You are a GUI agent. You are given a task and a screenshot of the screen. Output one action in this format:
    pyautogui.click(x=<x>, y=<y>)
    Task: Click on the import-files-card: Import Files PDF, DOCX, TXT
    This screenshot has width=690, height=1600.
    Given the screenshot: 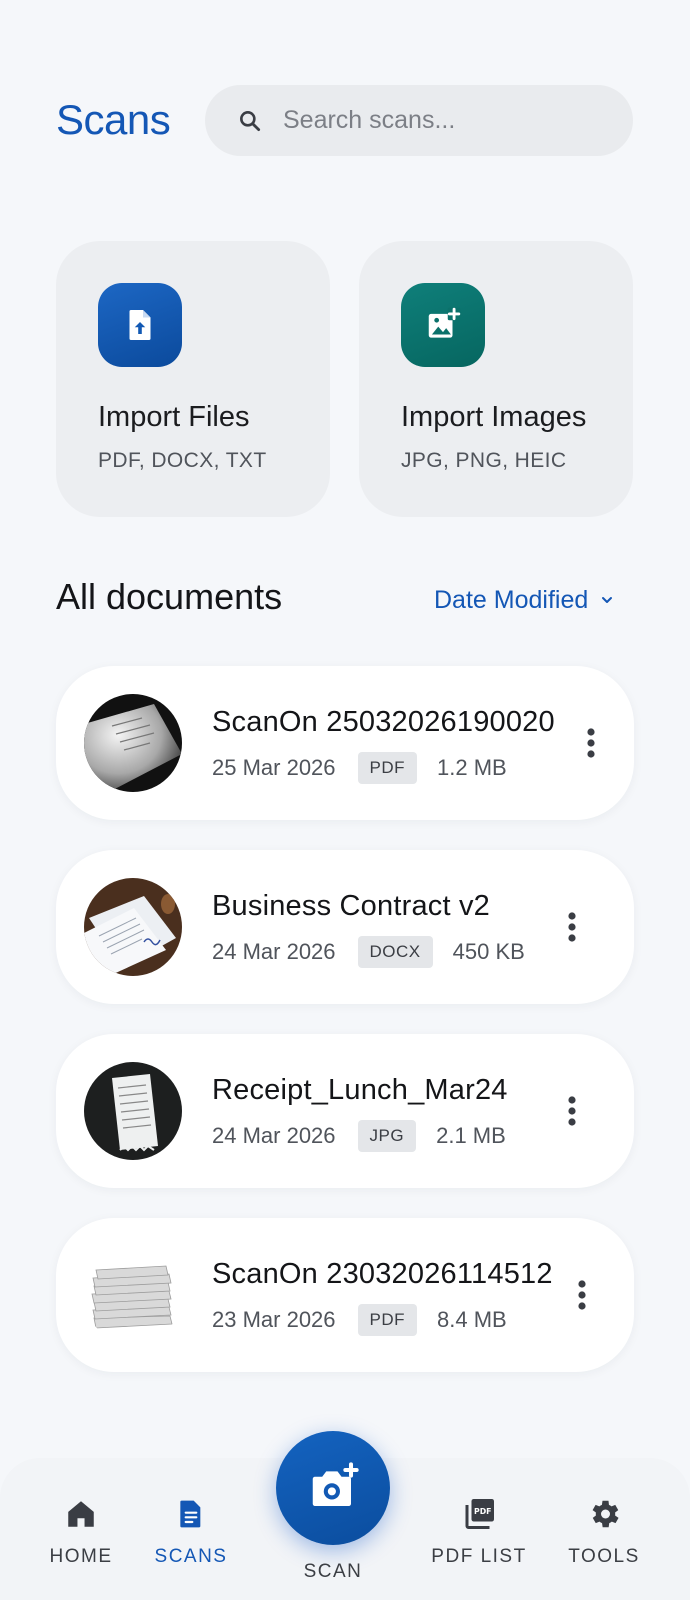 What is the action you would take?
    pyautogui.click(x=193, y=379)
    